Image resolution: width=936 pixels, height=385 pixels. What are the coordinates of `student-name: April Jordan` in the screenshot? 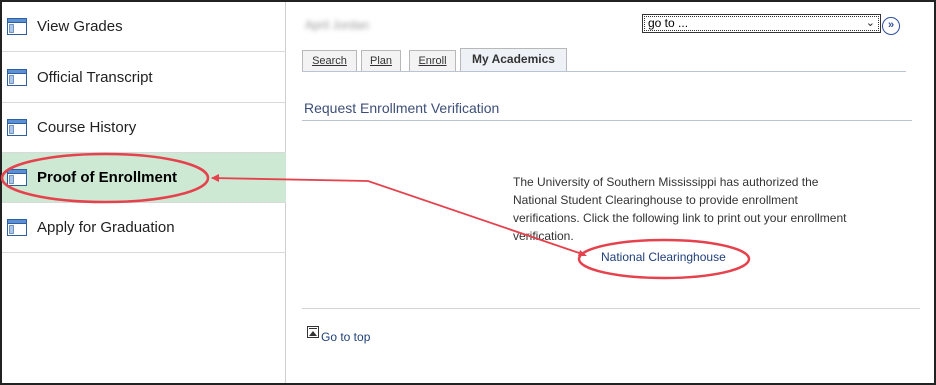 It's located at (337, 25).